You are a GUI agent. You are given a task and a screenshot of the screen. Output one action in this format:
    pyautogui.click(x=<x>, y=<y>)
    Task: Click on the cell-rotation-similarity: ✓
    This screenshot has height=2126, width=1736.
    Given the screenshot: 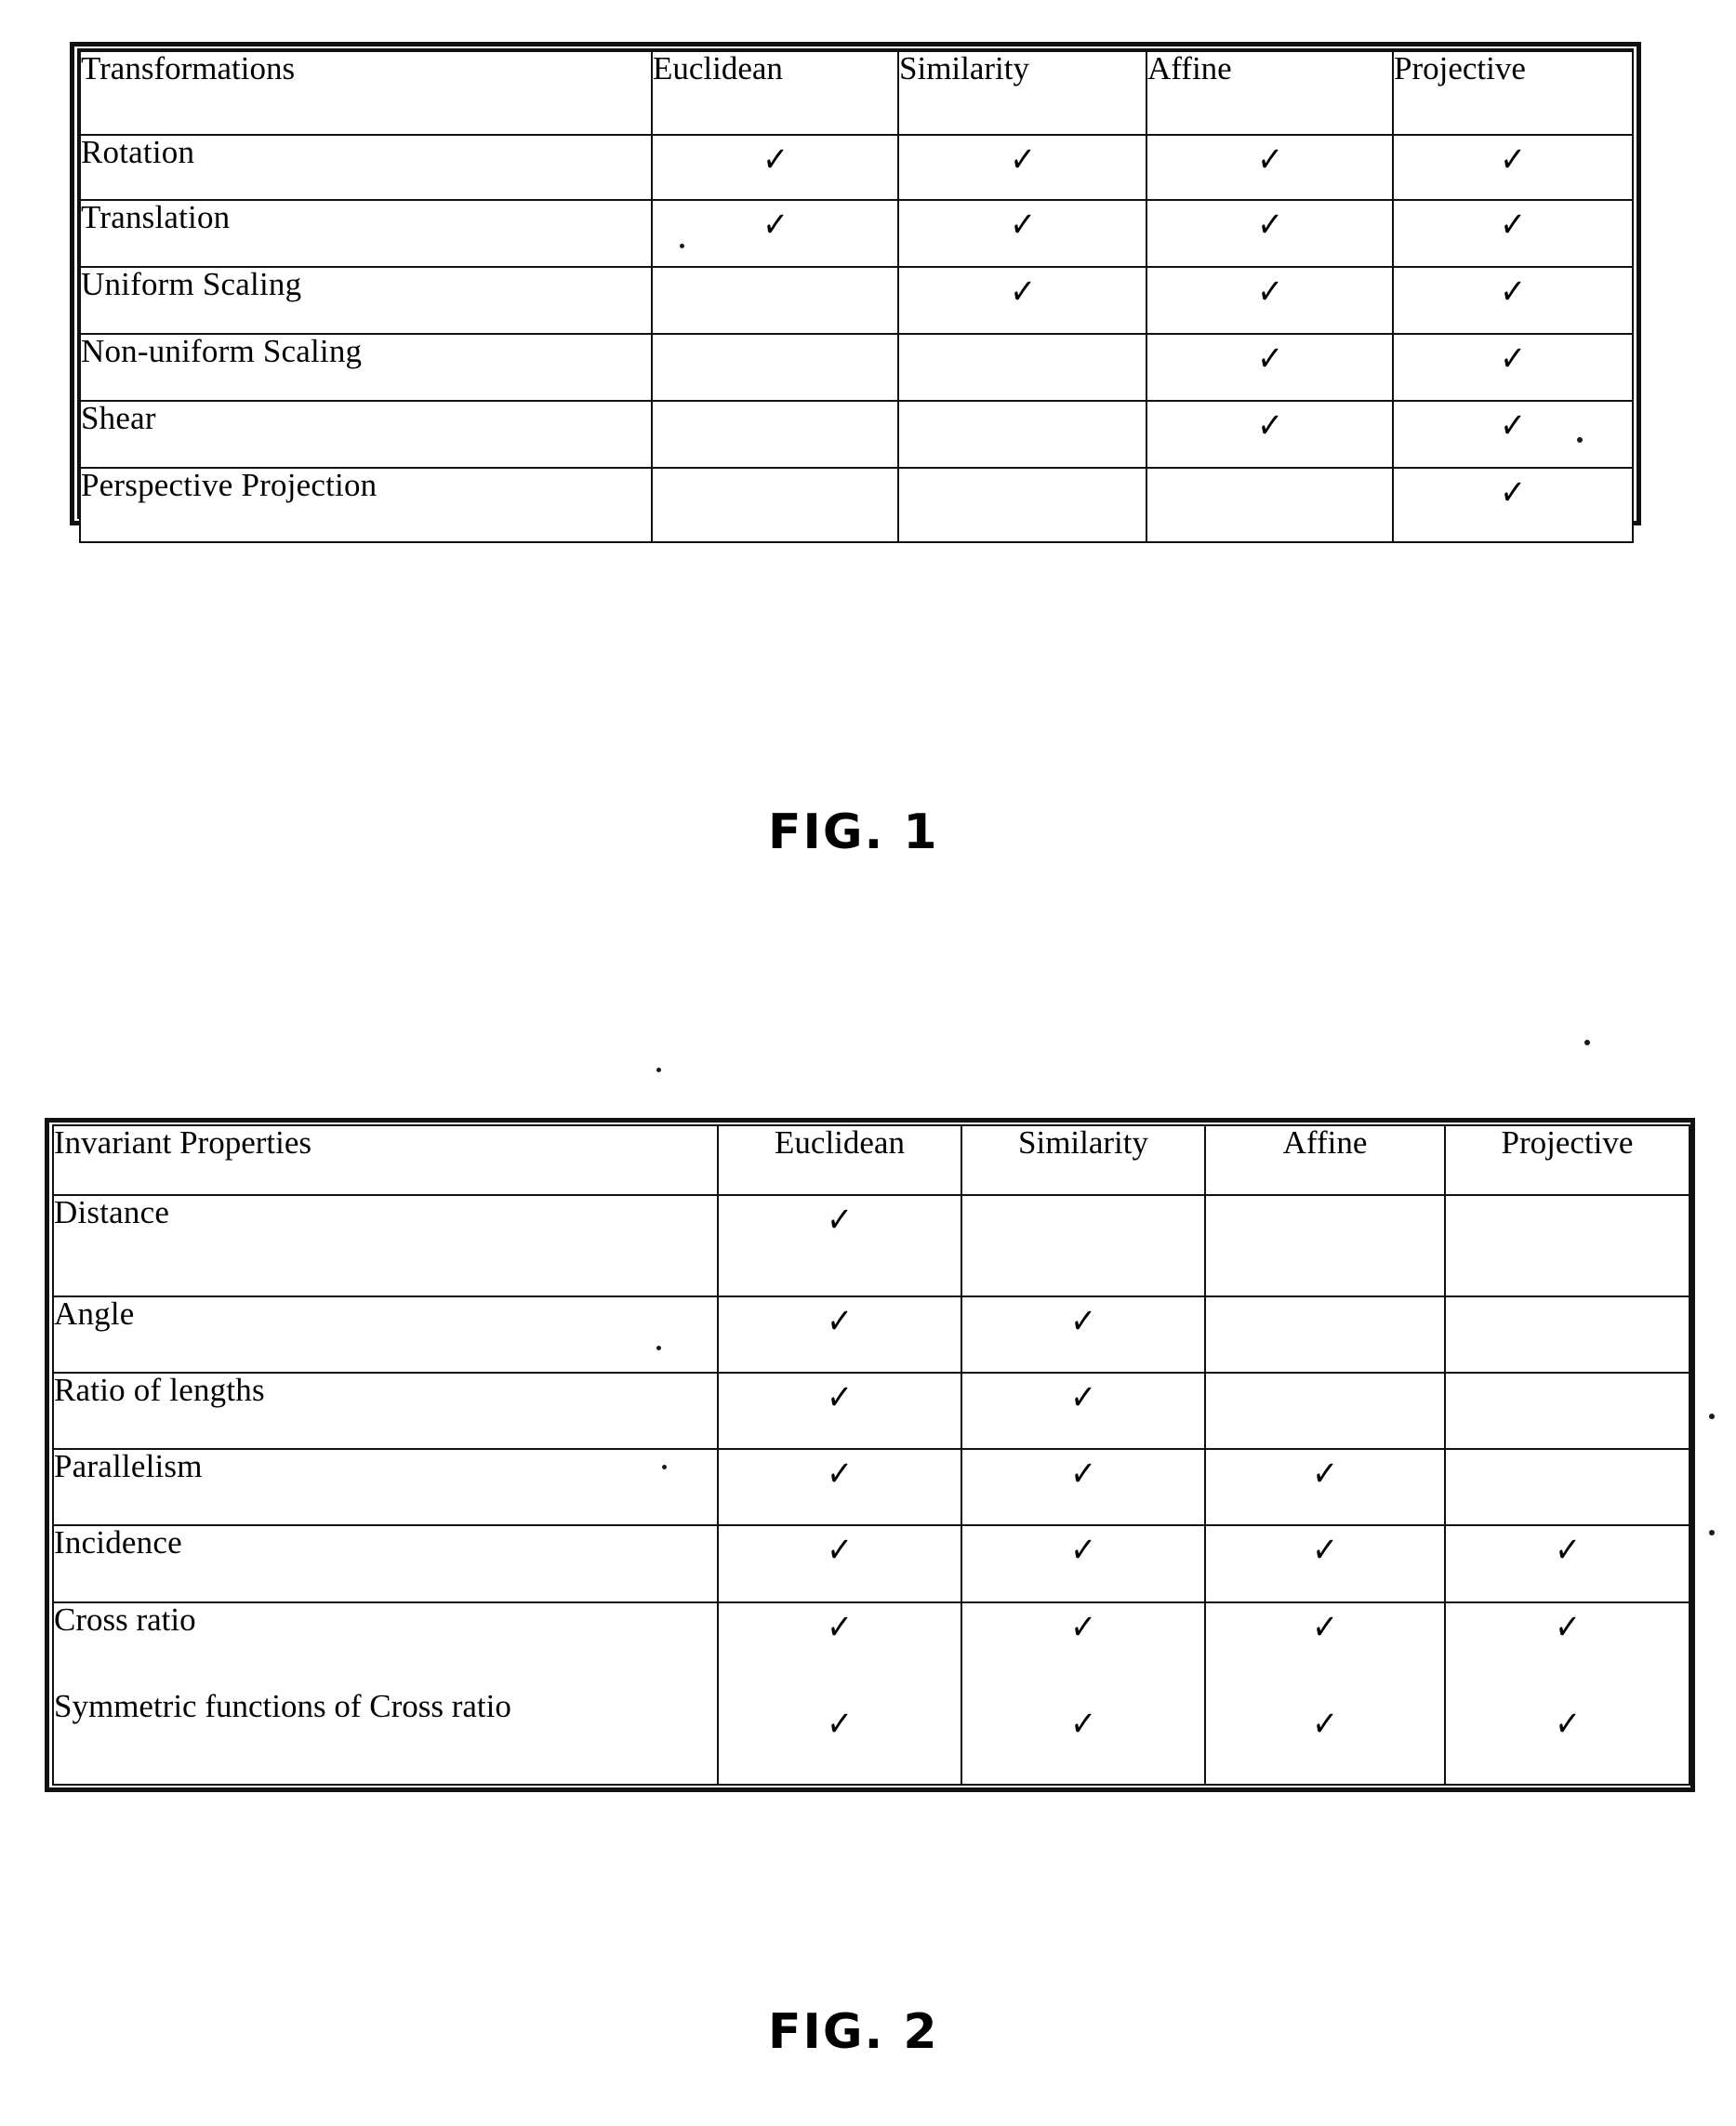 What is the action you would take?
    pyautogui.click(x=1022, y=168)
    